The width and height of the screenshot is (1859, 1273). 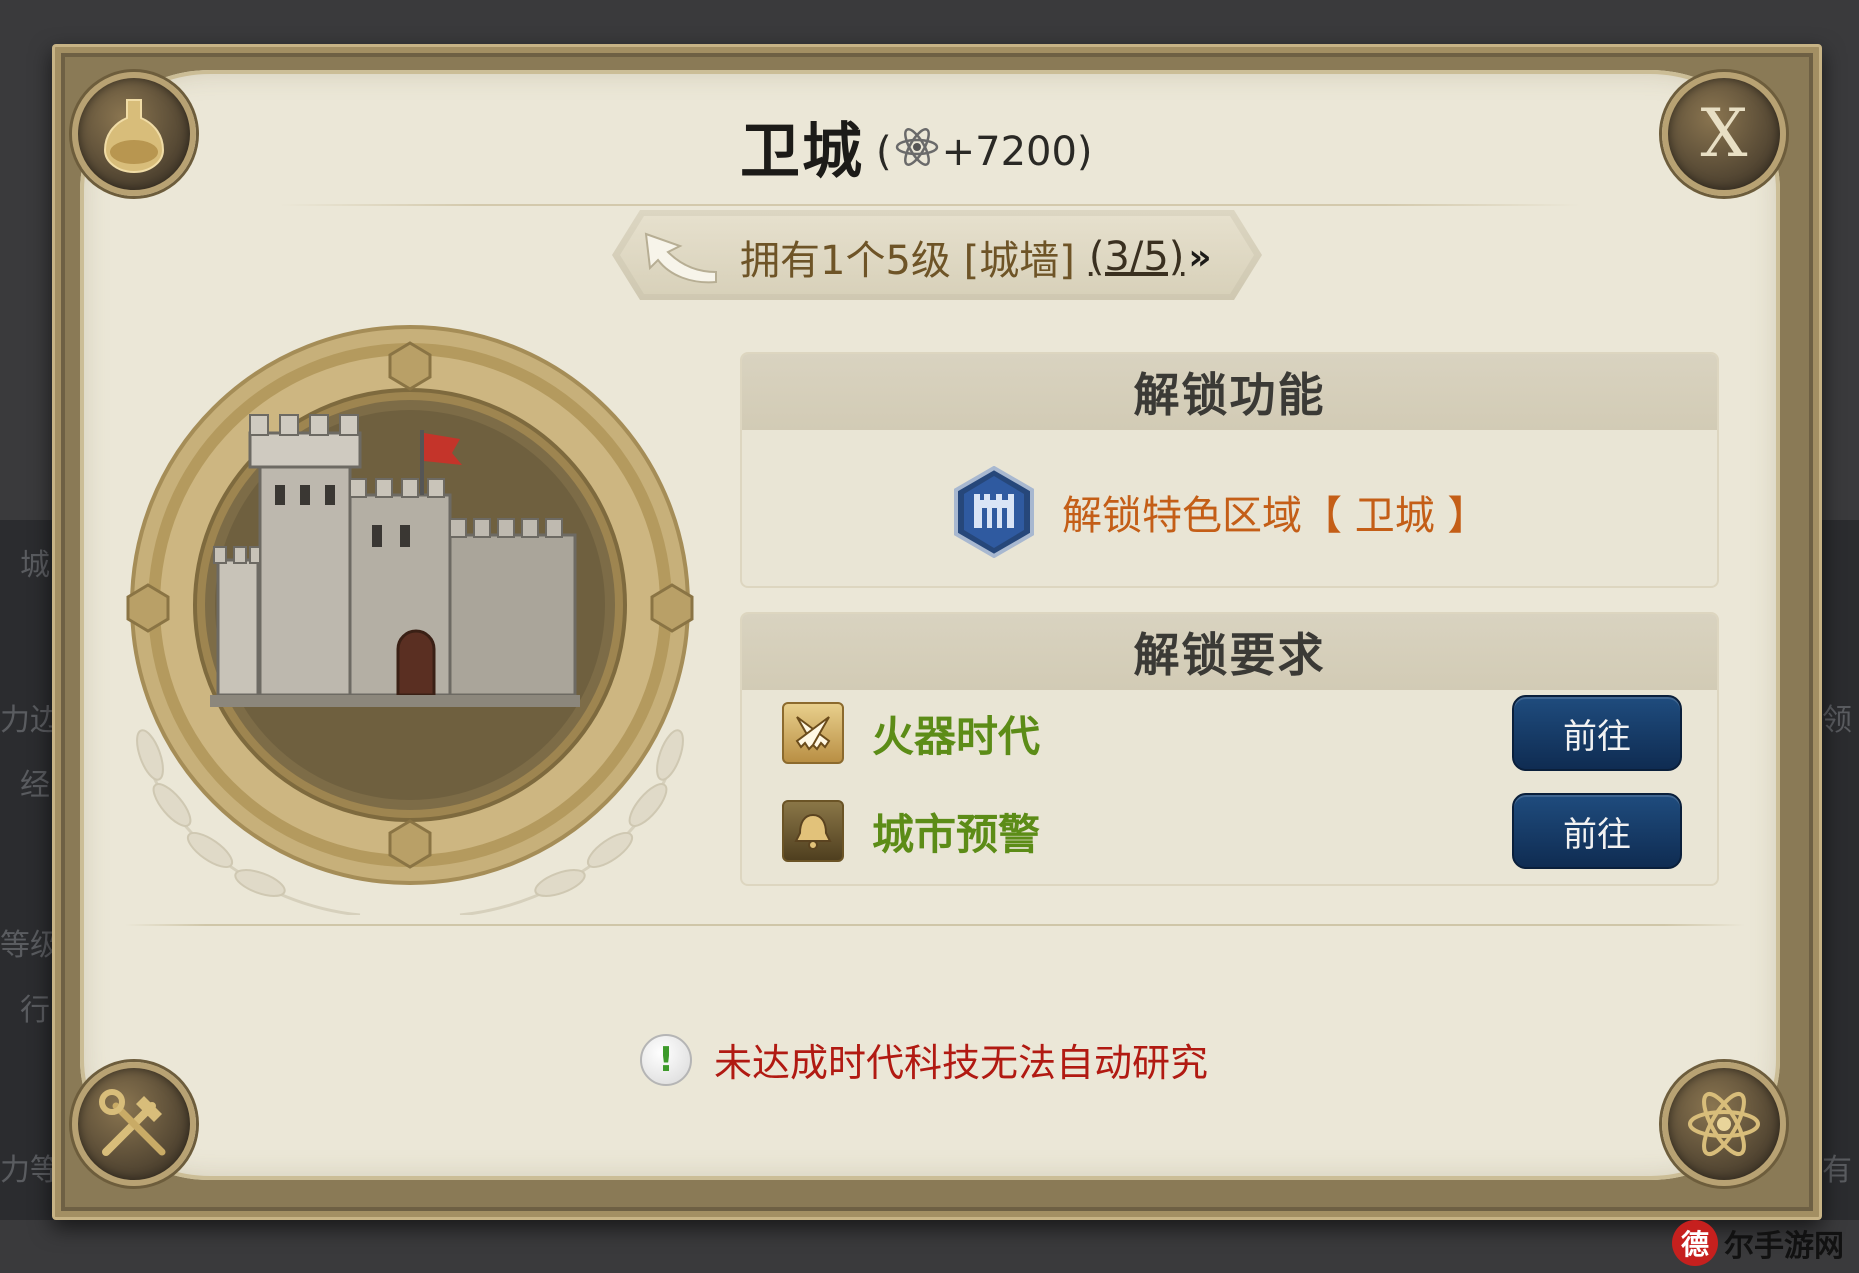 What do you see at coordinates (680, 261) in the screenshot?
I see `back-arrow-icon` at bounding box center [680, 261].